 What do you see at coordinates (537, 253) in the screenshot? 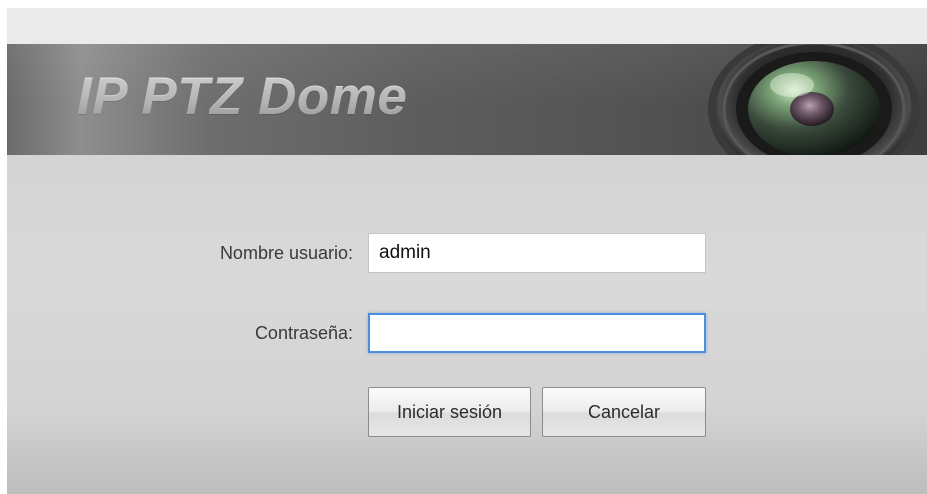
I see `username-field` at bounding box center [537, 253].